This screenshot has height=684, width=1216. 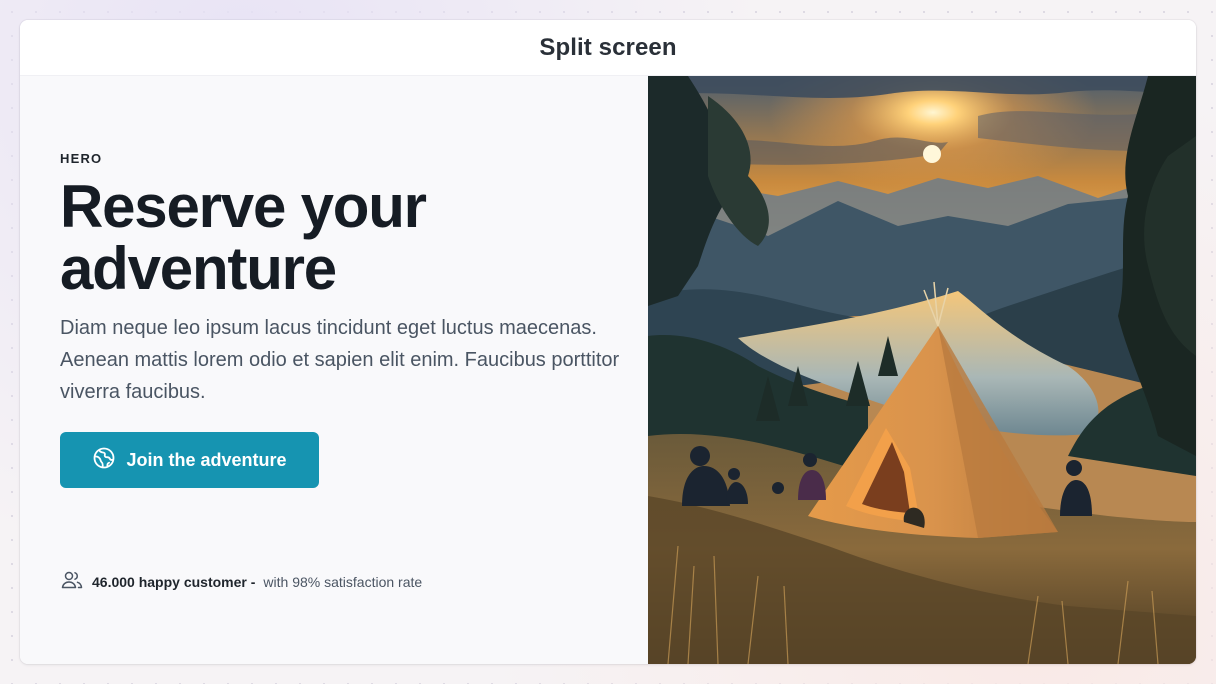 I want to click on customer-count: 46.000 happy customer -, so click(x=174, y=581).